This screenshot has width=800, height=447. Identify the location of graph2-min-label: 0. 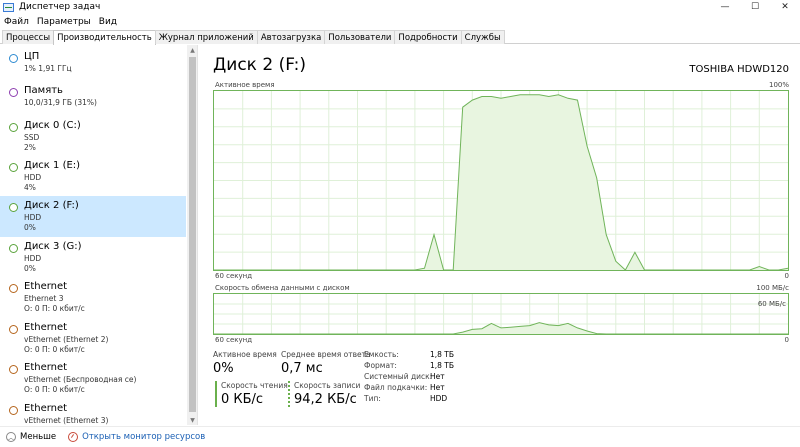
(786, 340).